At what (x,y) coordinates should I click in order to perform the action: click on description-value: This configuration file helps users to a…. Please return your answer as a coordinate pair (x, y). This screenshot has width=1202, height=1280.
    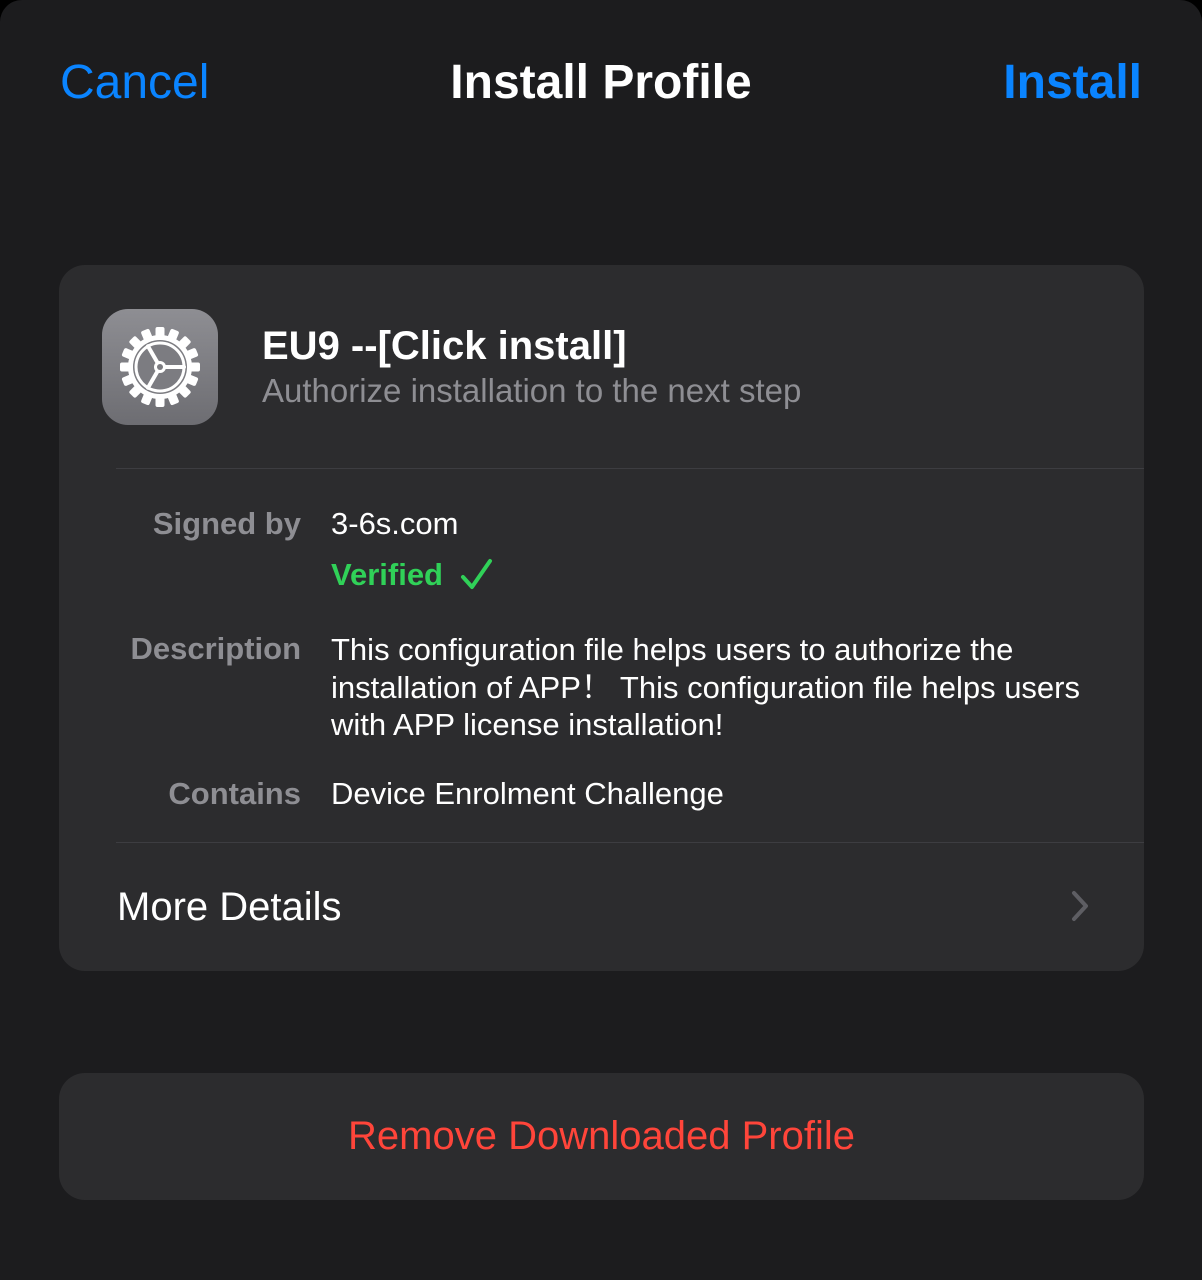
    Looking at the image, I should click on (705, 687).